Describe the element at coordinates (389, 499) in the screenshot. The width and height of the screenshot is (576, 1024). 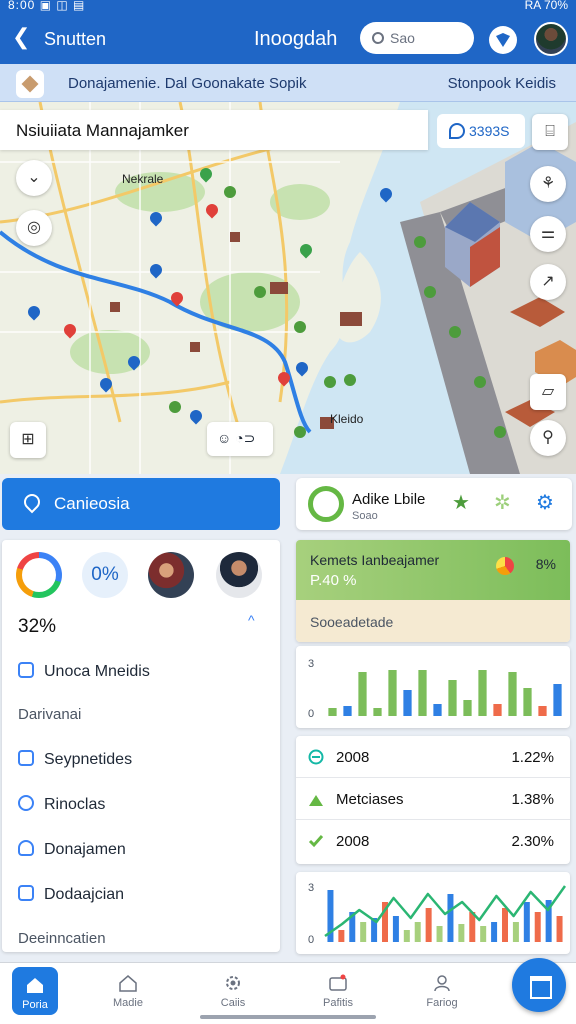
I see `activity-title: Adike Lbile` at that location.